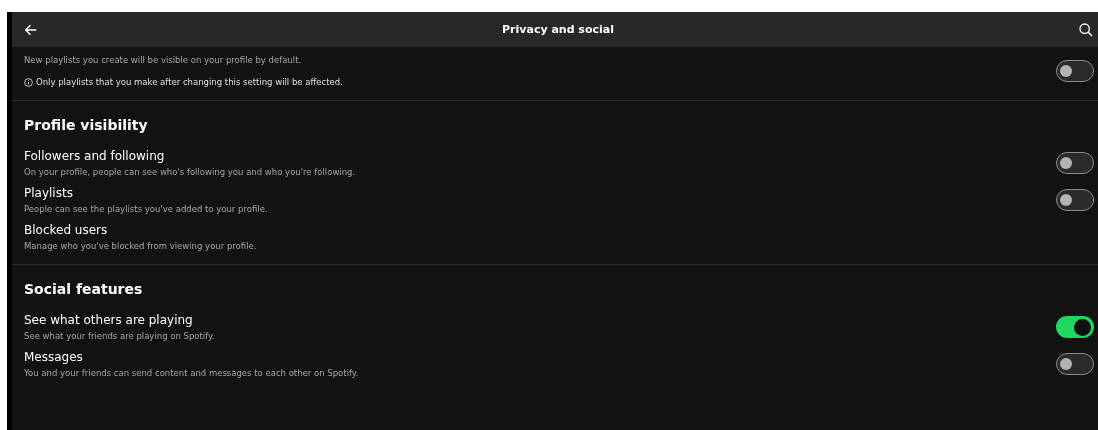 The height and width of the screenshot is (430, 1098). I want to click on back-button, so click(31, 29).